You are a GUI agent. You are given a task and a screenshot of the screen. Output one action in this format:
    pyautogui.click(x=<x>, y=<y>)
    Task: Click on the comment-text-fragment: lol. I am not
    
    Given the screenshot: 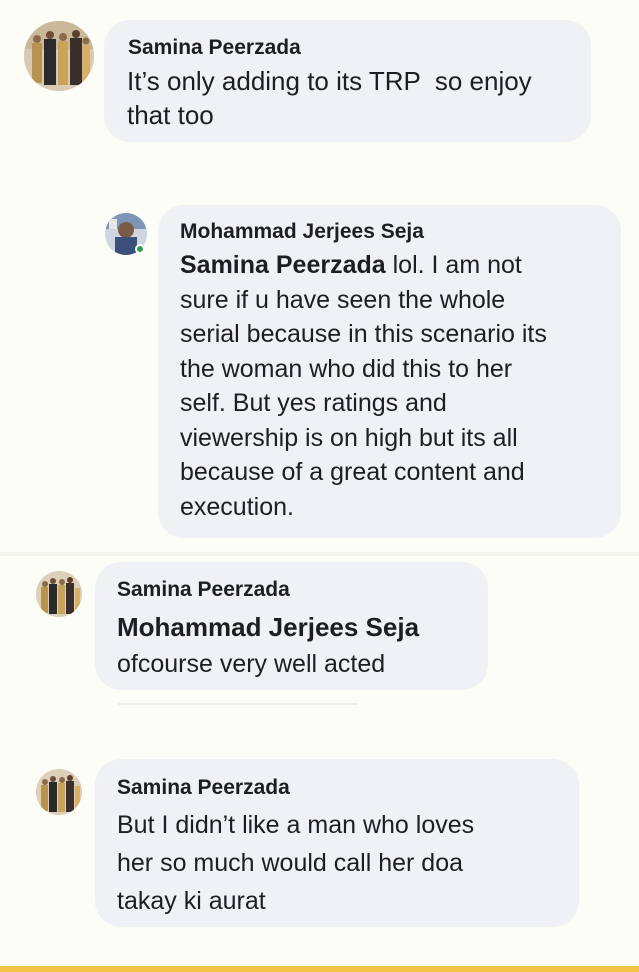 What is the action you would take?
    pyautogui.click(x=453, y=265)
    